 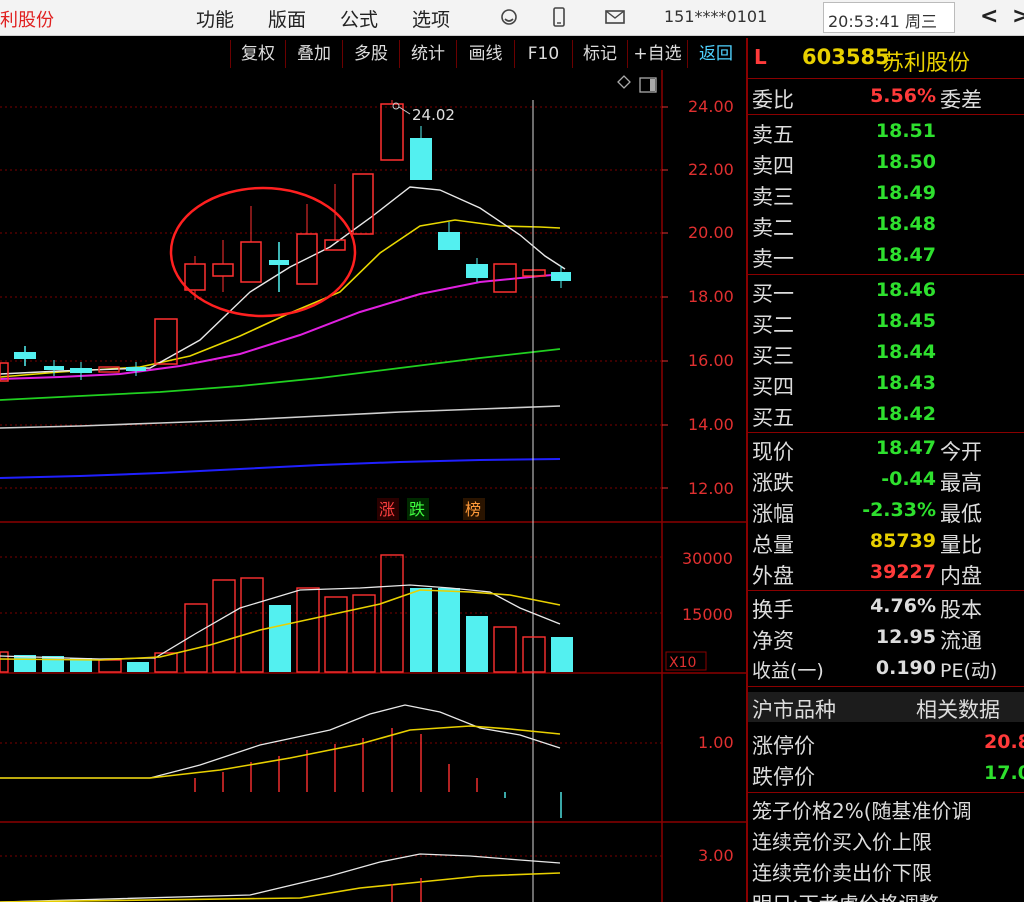 I want to click on rise-tag: 涨, so click(x=387, y=509).